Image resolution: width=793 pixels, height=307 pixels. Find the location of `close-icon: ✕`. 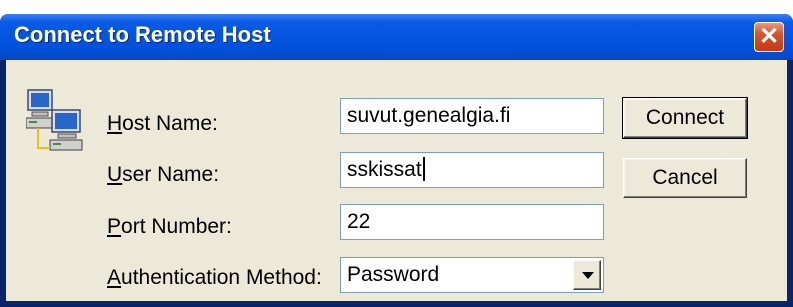

close-icon: ✕ is located at coordinates (769, 36).